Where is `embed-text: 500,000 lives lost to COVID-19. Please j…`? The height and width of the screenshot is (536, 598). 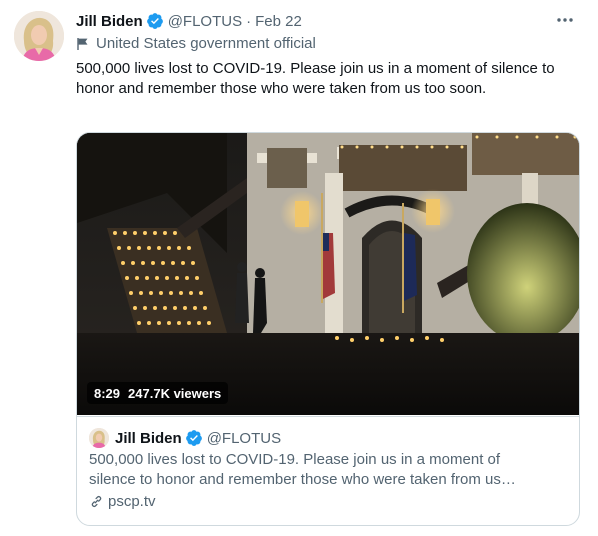 embed-text: 500,000 lives lost to COVID-19. Please j… is located at coordinates (328, 470).